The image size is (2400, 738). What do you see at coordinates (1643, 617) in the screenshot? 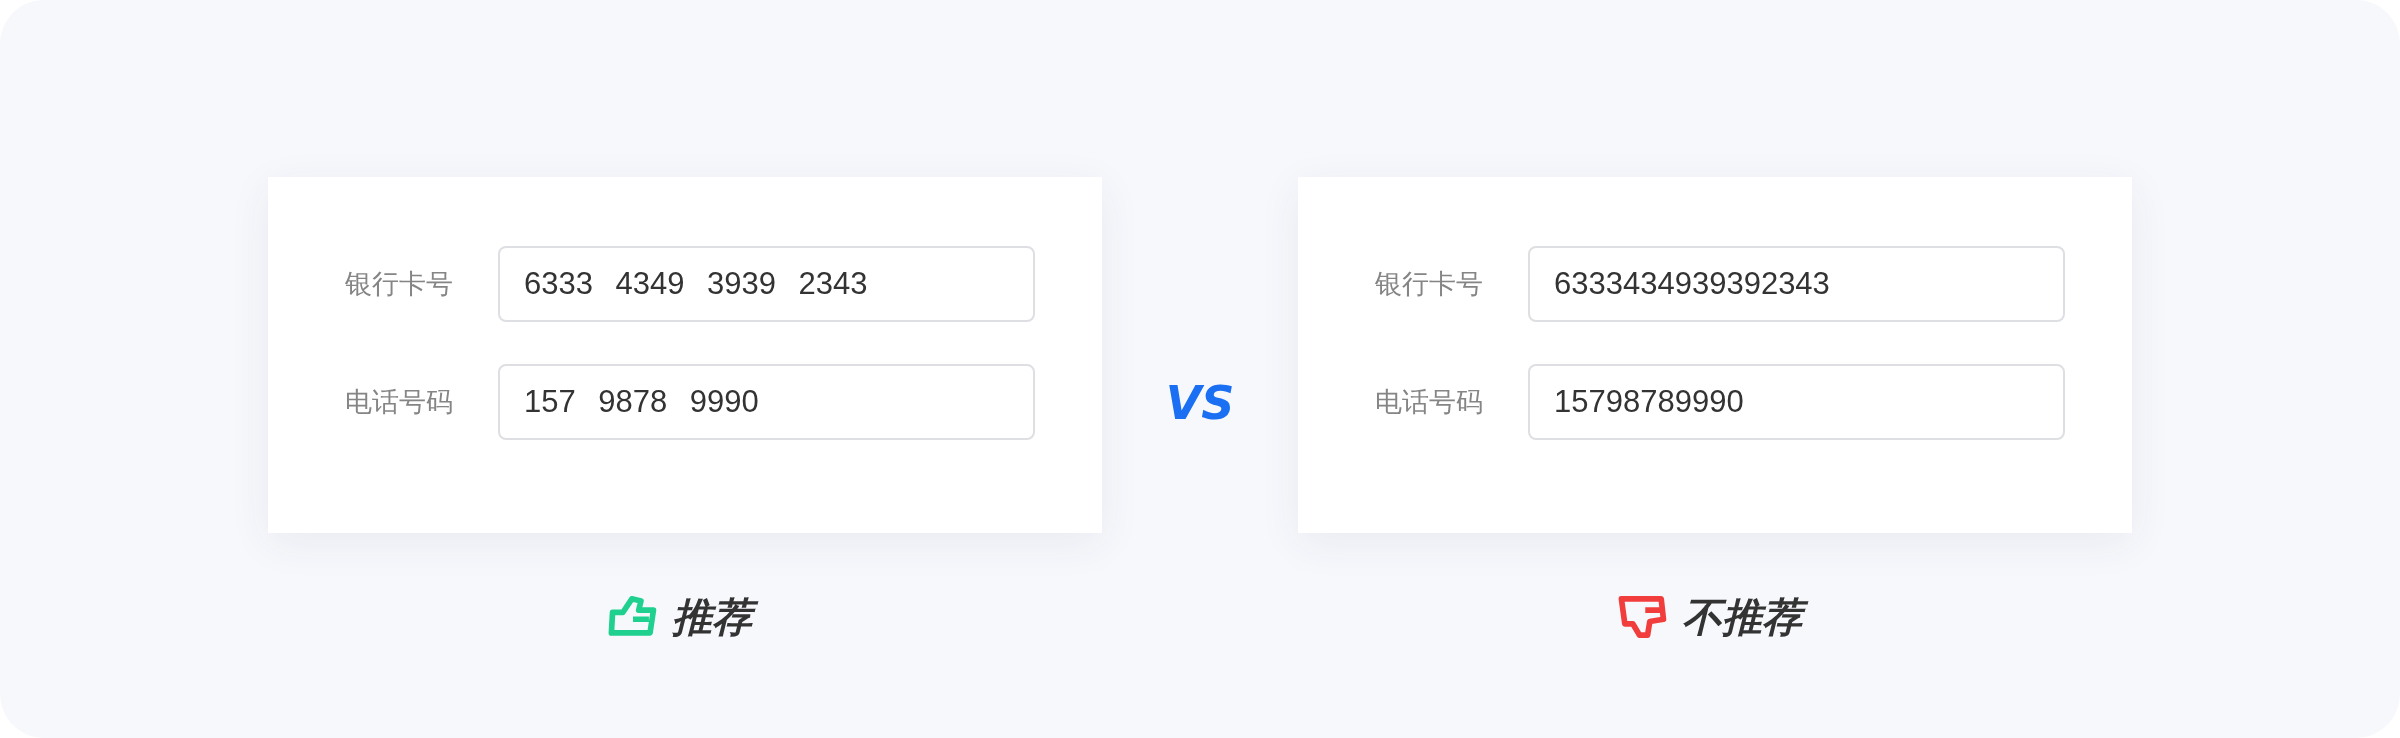
I see `thumbs-down-icon` at bounding box center [1643, 617].